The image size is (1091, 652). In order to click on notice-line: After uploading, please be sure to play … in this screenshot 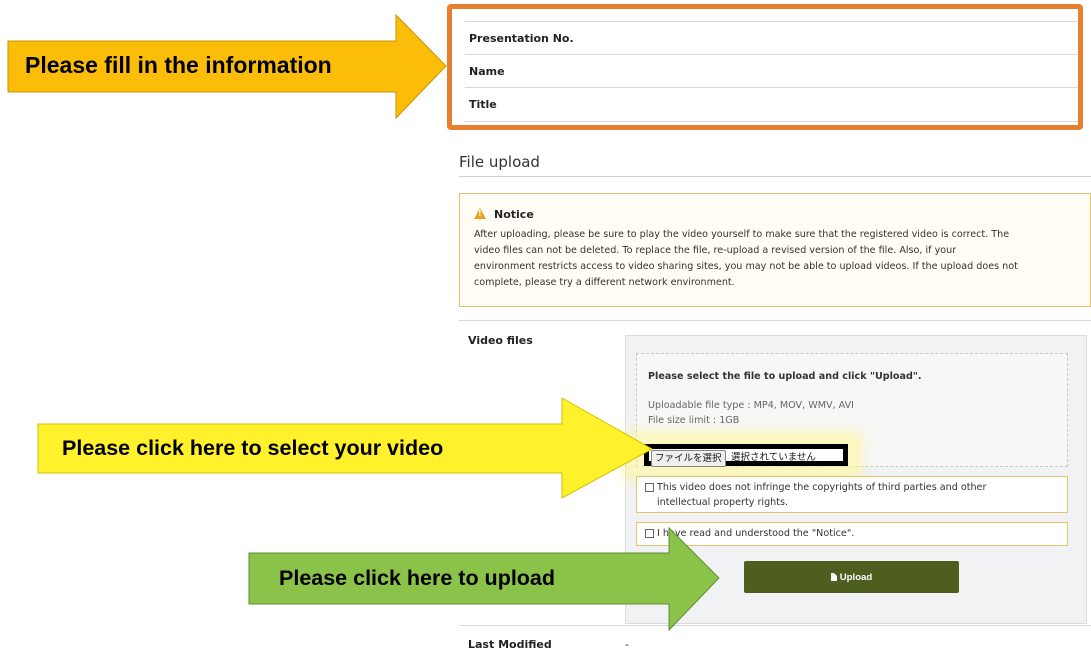, I will do `click(742, 234)`.